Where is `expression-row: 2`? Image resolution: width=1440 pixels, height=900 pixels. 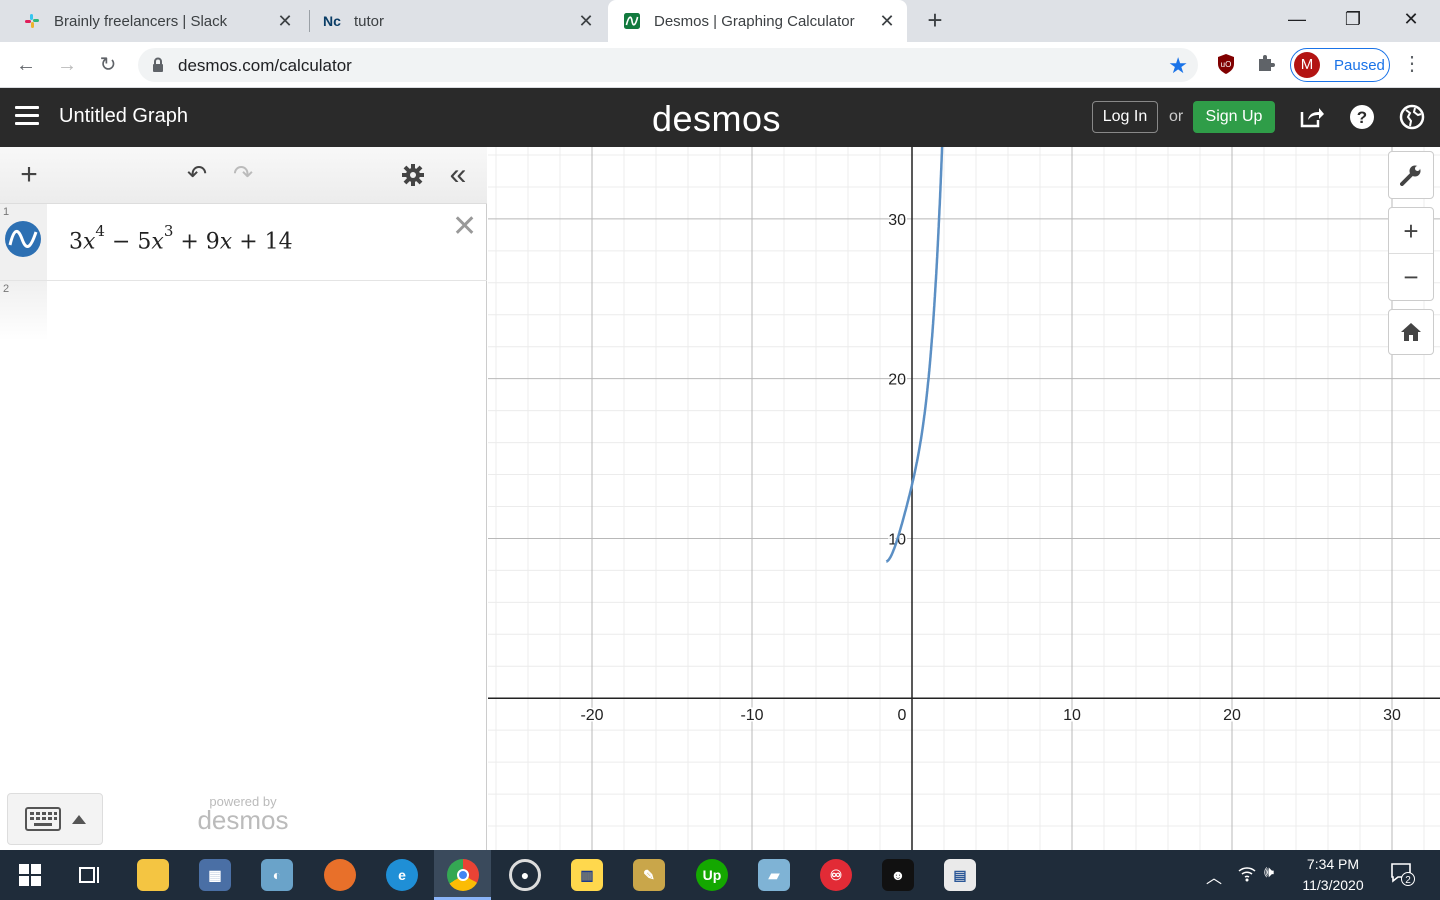
expression-row: 2 is located at coordinates (243, 311).